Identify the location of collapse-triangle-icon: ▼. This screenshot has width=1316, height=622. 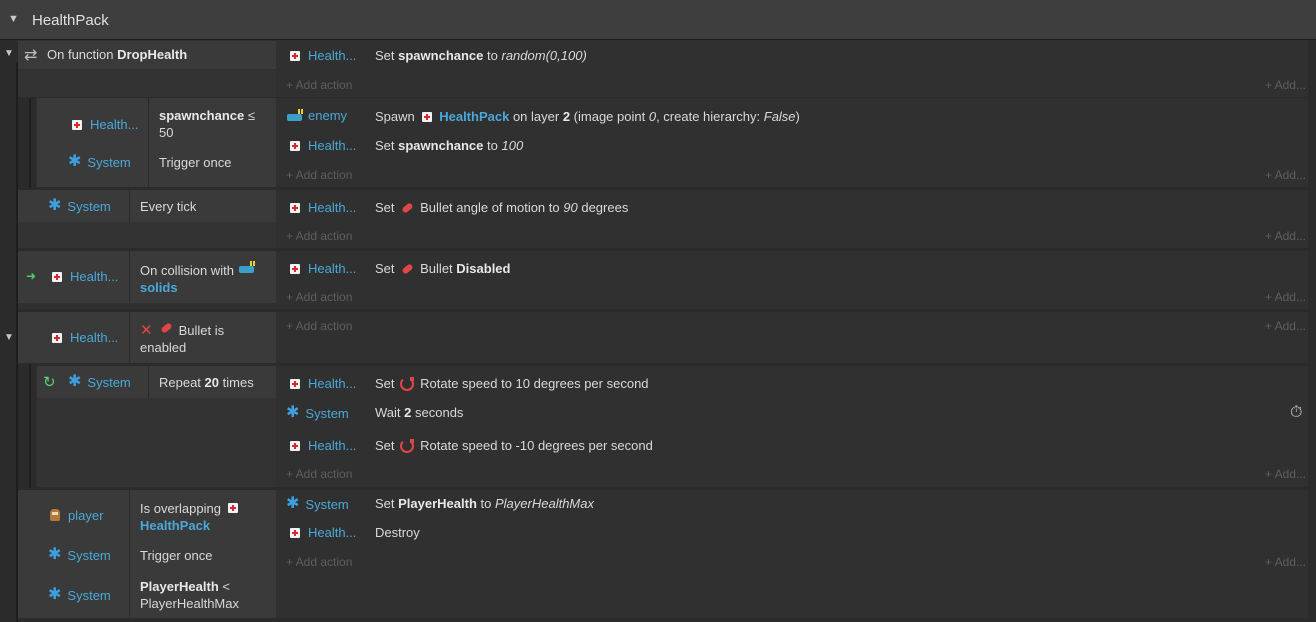
(13, 19).